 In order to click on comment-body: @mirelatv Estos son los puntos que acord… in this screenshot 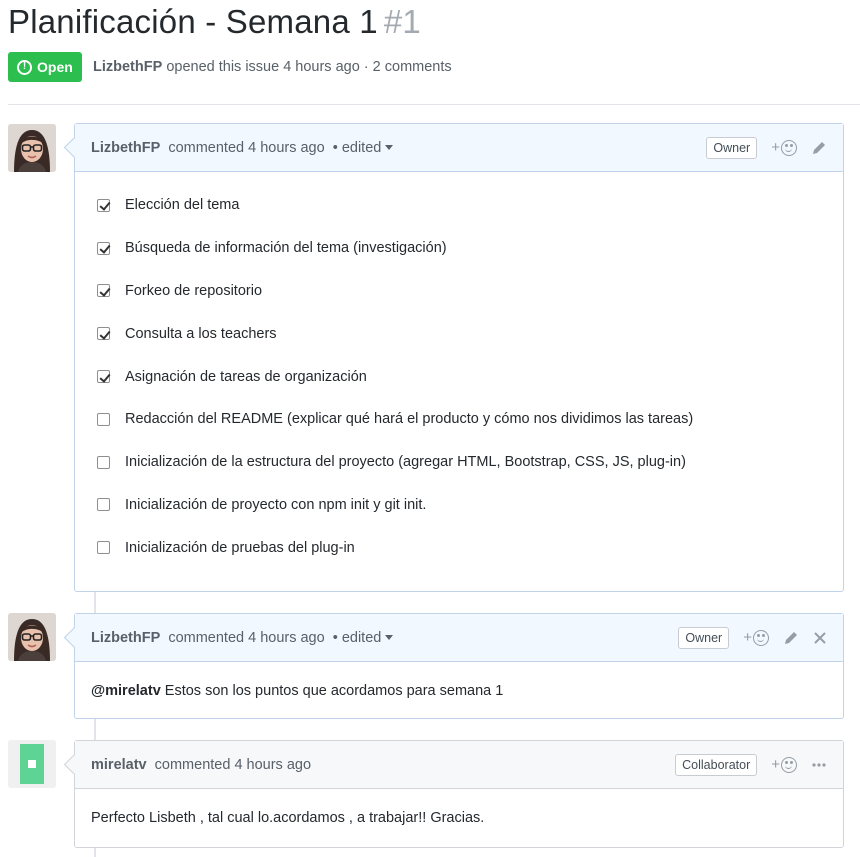, I will do `click(459, 691)`.